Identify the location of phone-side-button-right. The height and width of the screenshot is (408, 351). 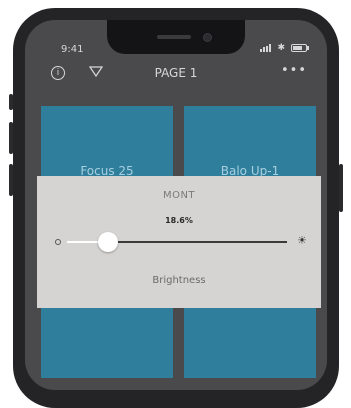
(341, 188).